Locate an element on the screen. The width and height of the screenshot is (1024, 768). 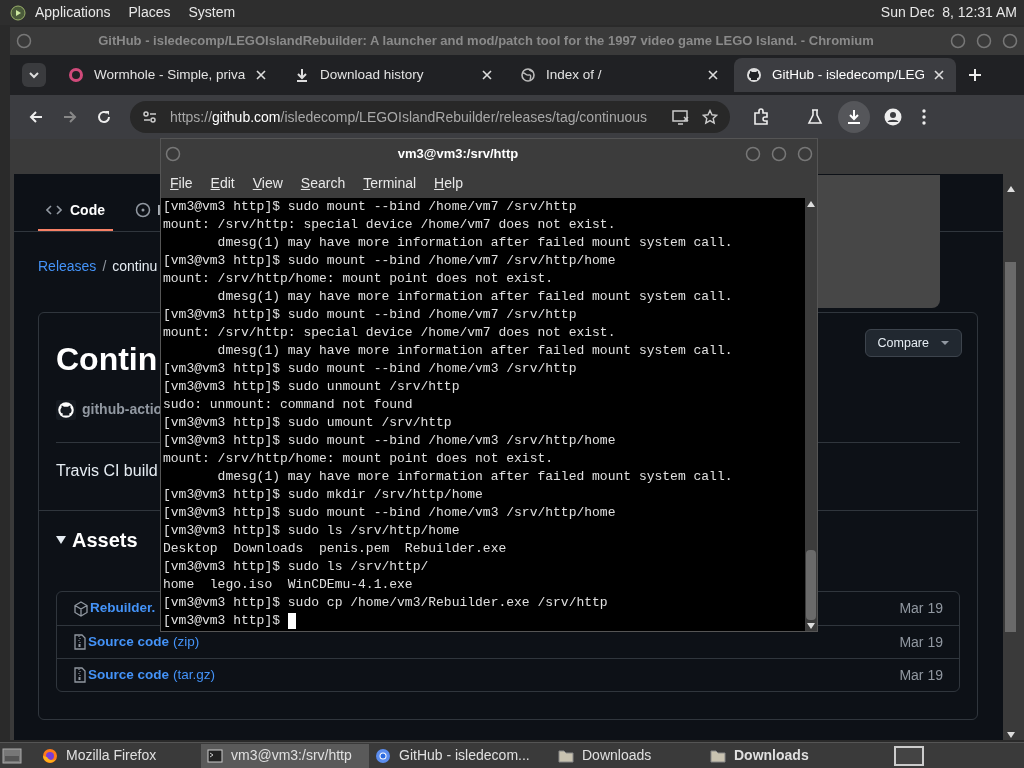
menu-item: Edit is located at coordinates (222, 183).